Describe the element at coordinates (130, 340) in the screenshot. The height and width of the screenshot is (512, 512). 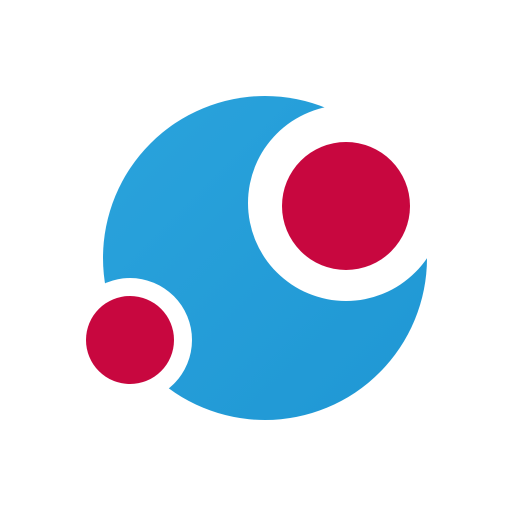
I see `small-red-dot` at that location.